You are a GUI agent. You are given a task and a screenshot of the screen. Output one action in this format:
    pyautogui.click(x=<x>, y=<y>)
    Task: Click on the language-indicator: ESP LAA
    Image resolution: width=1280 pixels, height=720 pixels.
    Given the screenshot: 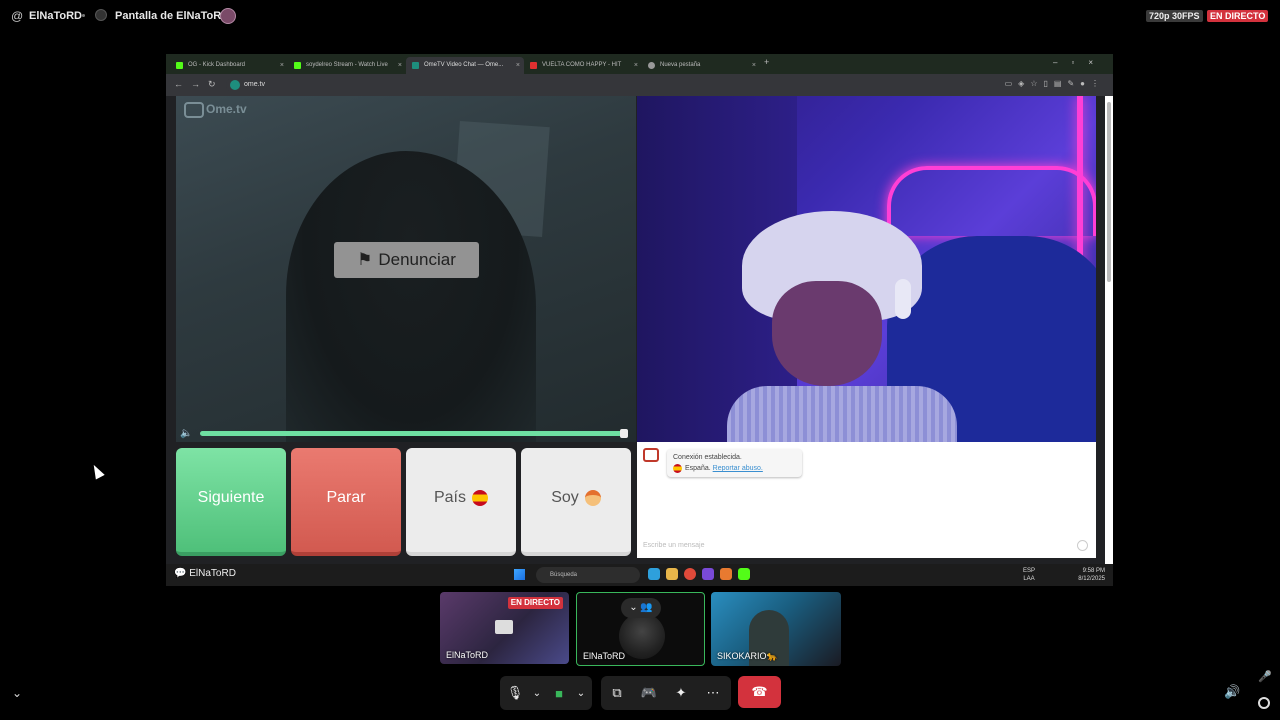 What is the action you would take?
    pyautogui.click(x=1029, y=575)
    